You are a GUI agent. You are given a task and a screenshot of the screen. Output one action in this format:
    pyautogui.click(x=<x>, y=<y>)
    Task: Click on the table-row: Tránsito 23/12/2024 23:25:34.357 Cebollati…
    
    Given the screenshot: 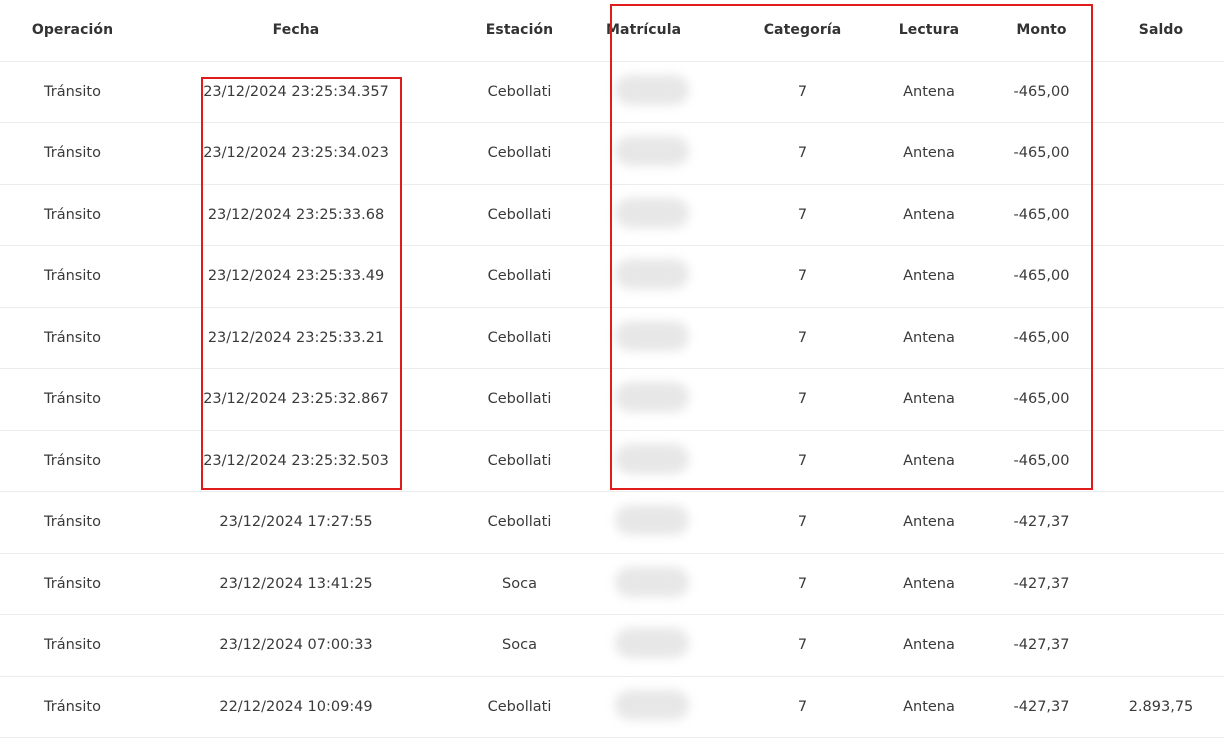 What is the action you would take?
    pyautogui.click(x=612, y=92)
    